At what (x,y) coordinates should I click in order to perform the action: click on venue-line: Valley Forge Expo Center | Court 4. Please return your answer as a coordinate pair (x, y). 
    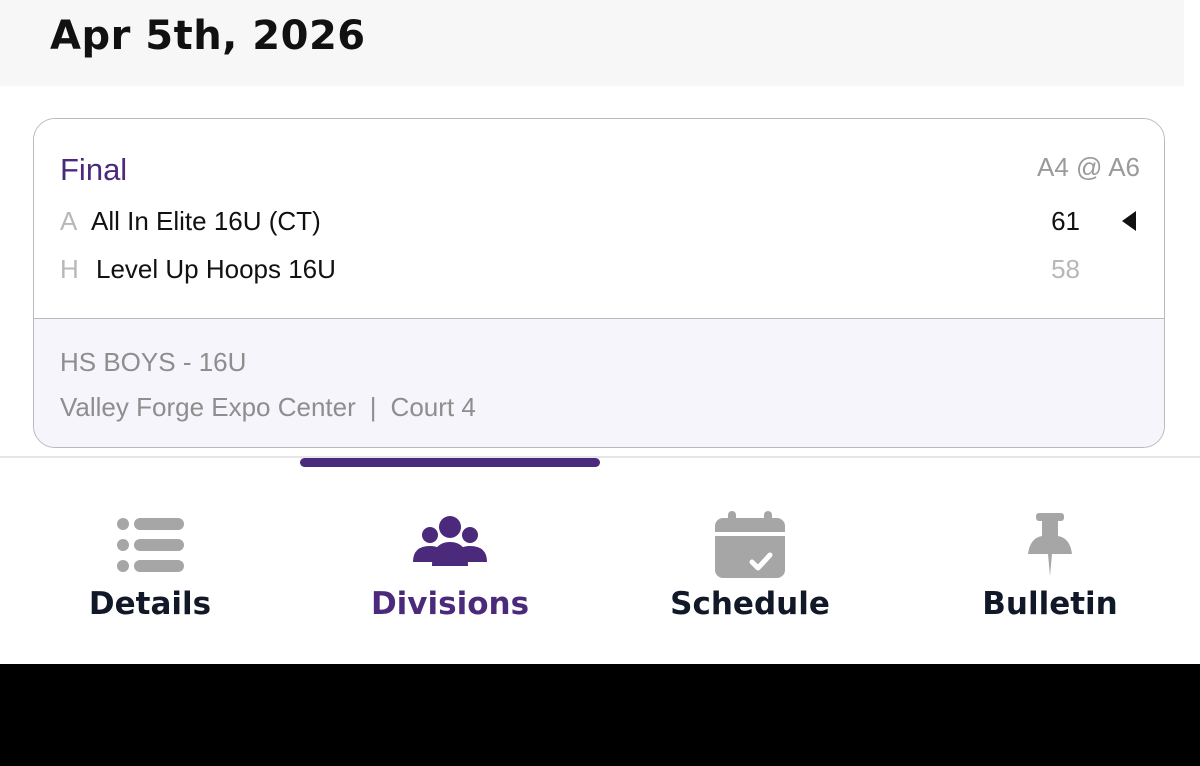
    Looking at the image, I should click on (268, 407).